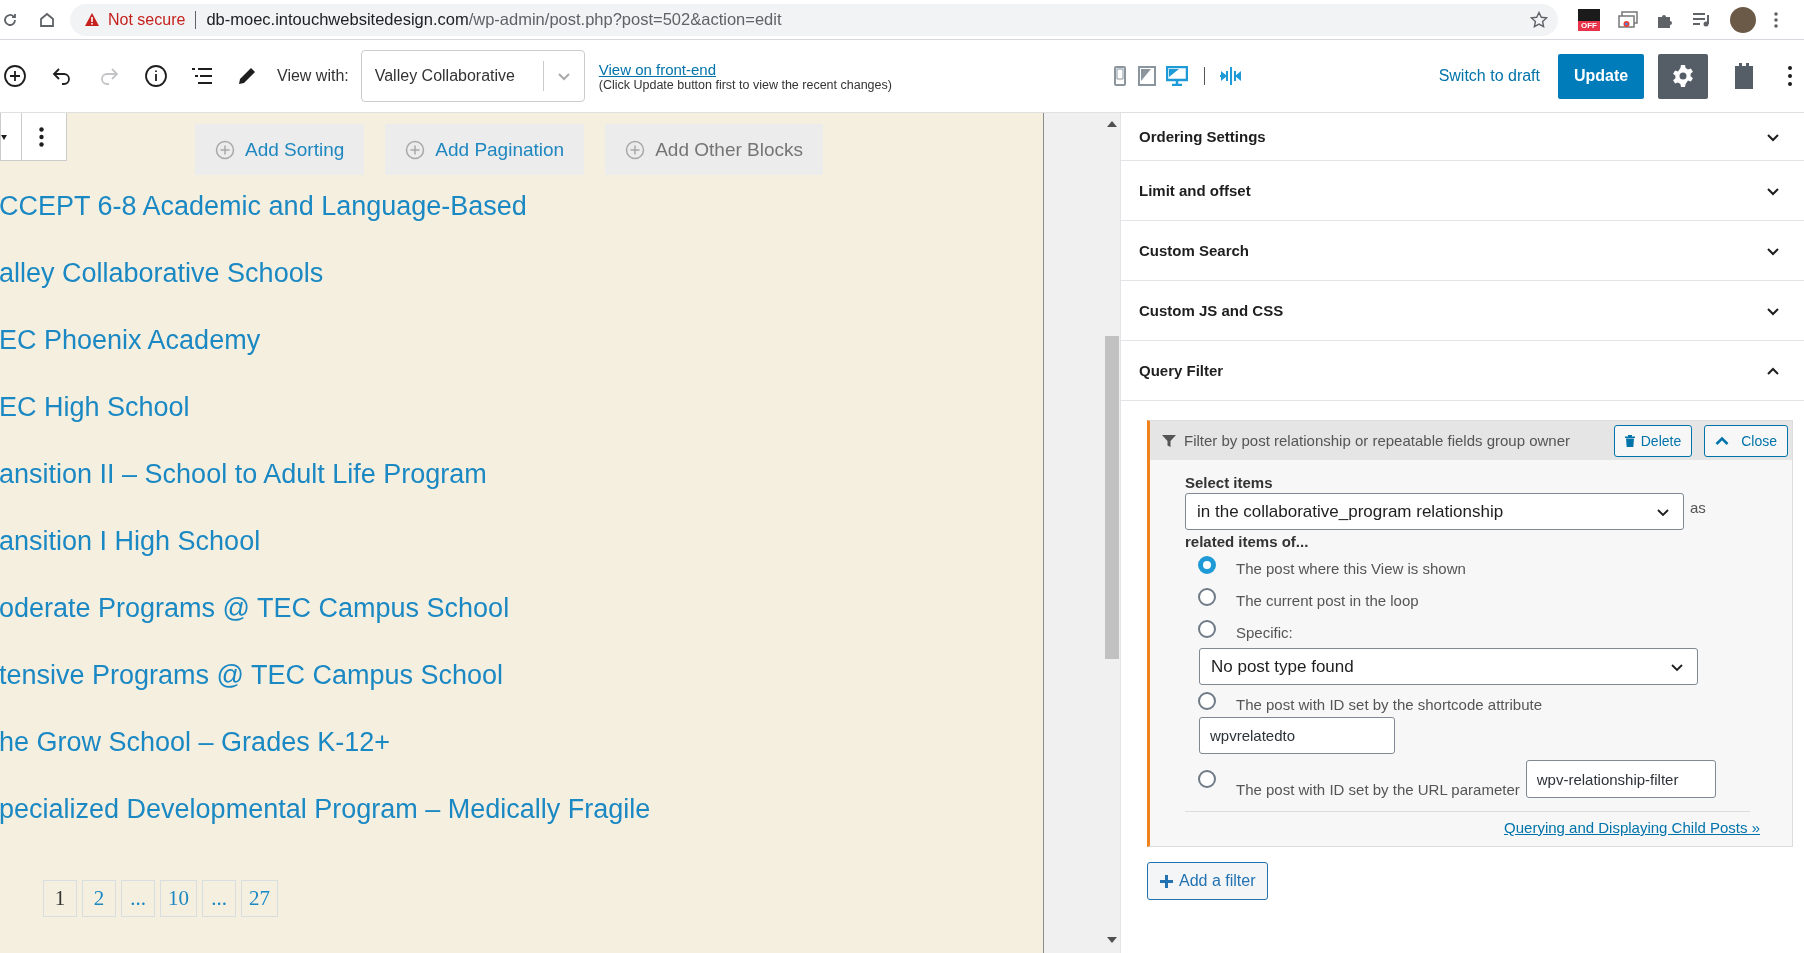 This screenshot has height=953, width=1804. Describe the element at coordinates (202, 76) in the screenshot. I see `list-view-icon` at that location.